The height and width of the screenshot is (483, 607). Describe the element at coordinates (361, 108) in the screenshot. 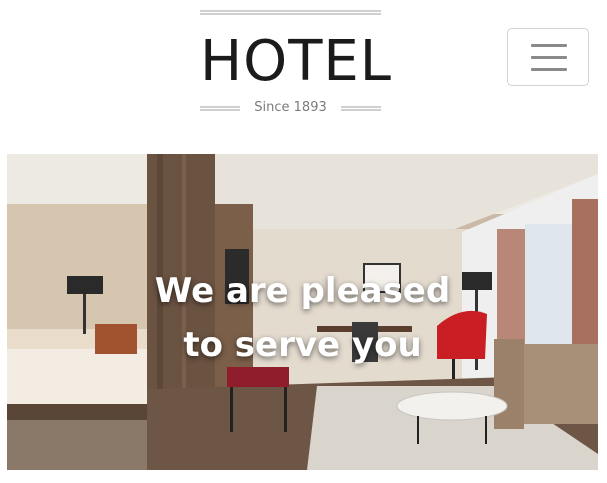

I see `tagline-rule-right` at that location.